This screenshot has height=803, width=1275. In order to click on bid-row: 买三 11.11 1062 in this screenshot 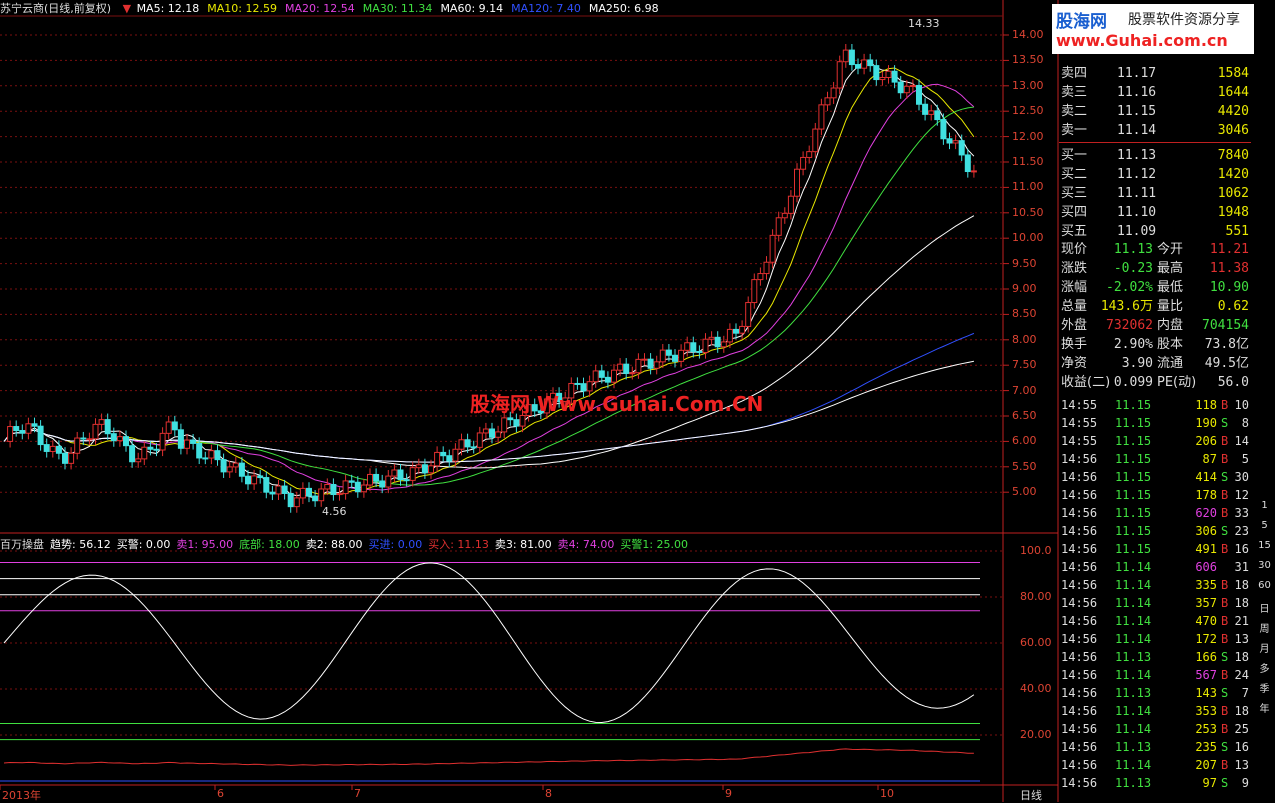, I will do `click(1155, 193)`.